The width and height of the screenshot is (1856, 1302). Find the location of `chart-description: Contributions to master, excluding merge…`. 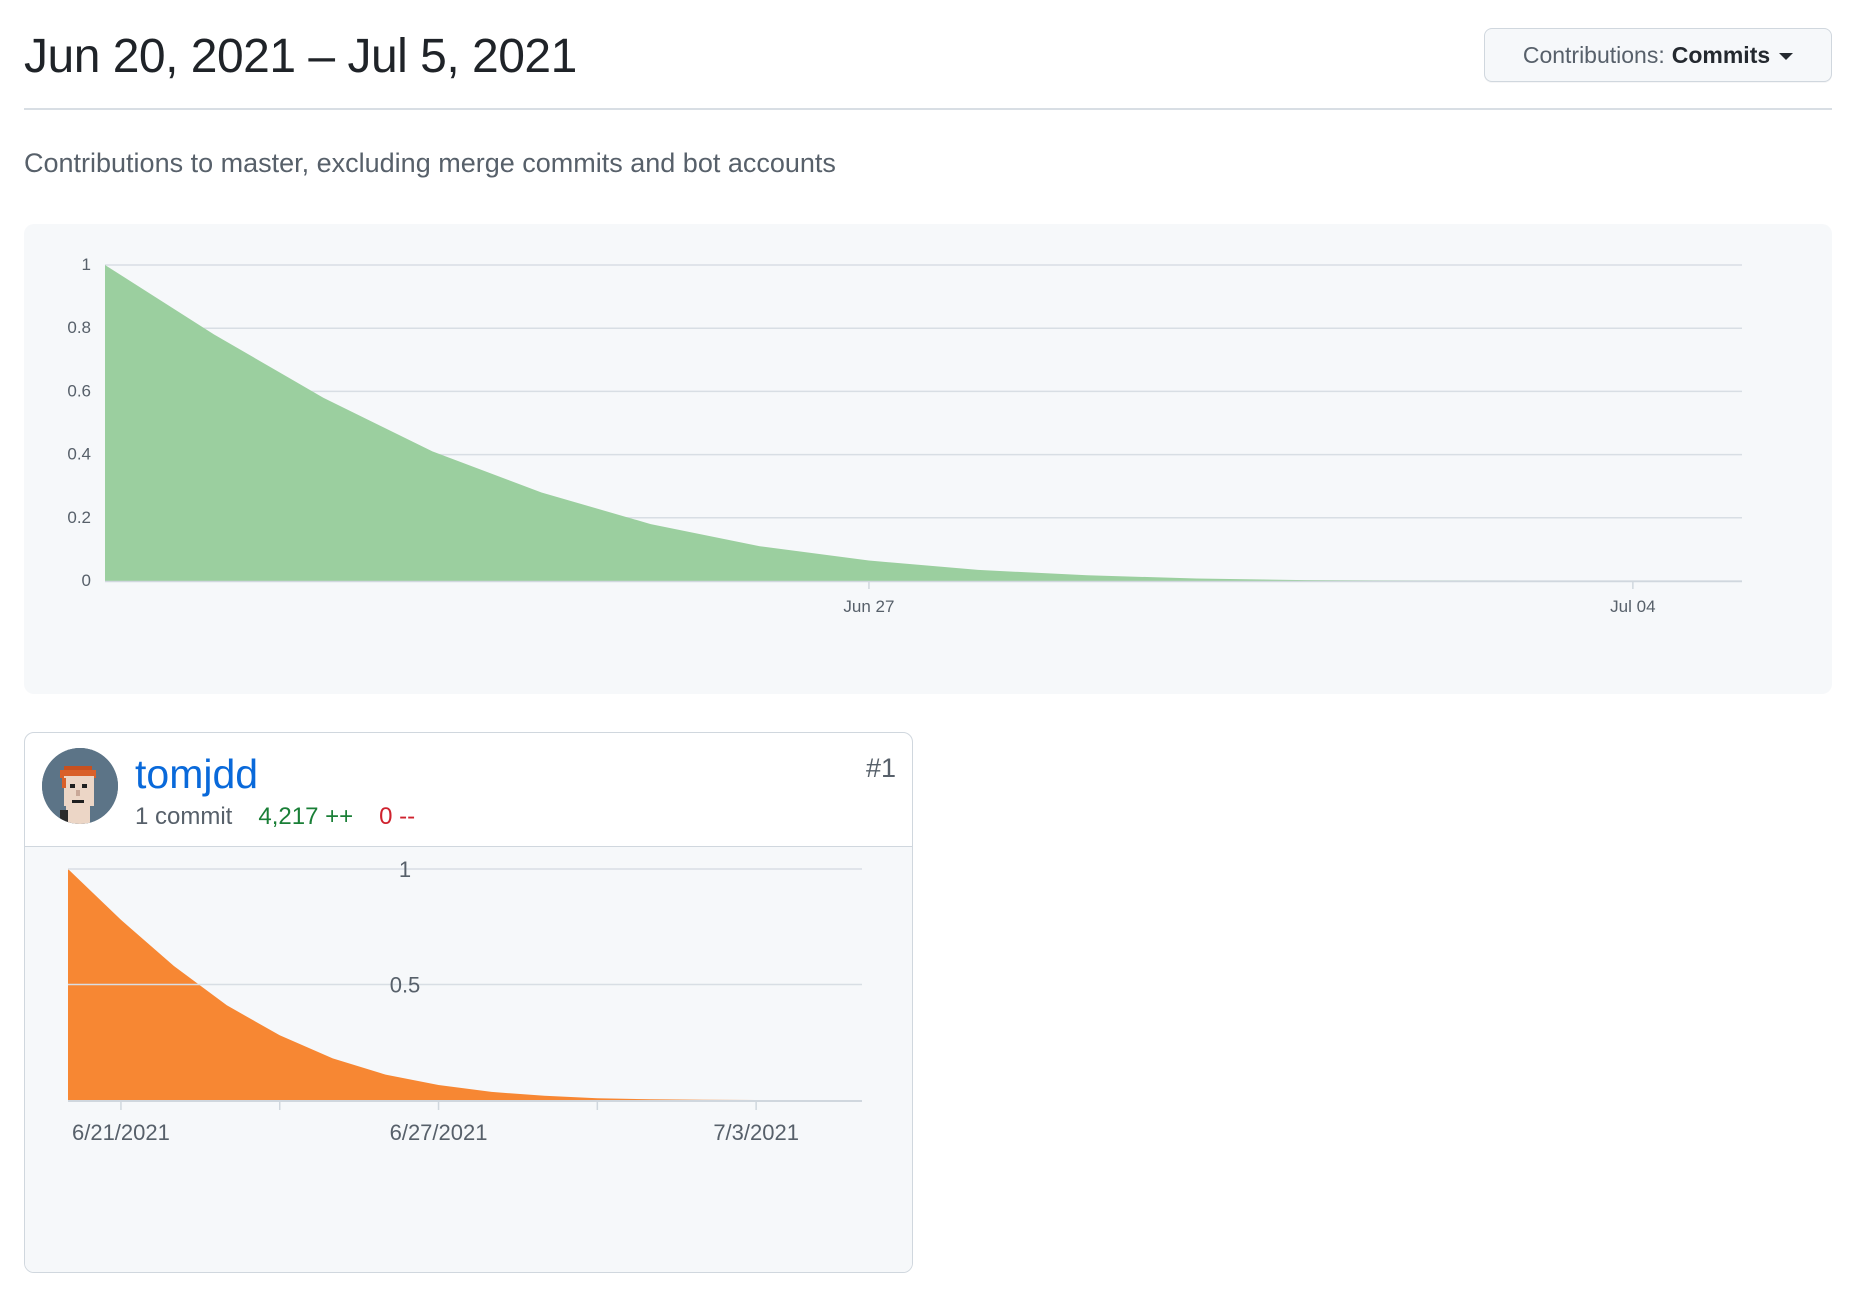

chart-description: Contributions to master, excluding merge… is located at coordinates (430, 163).